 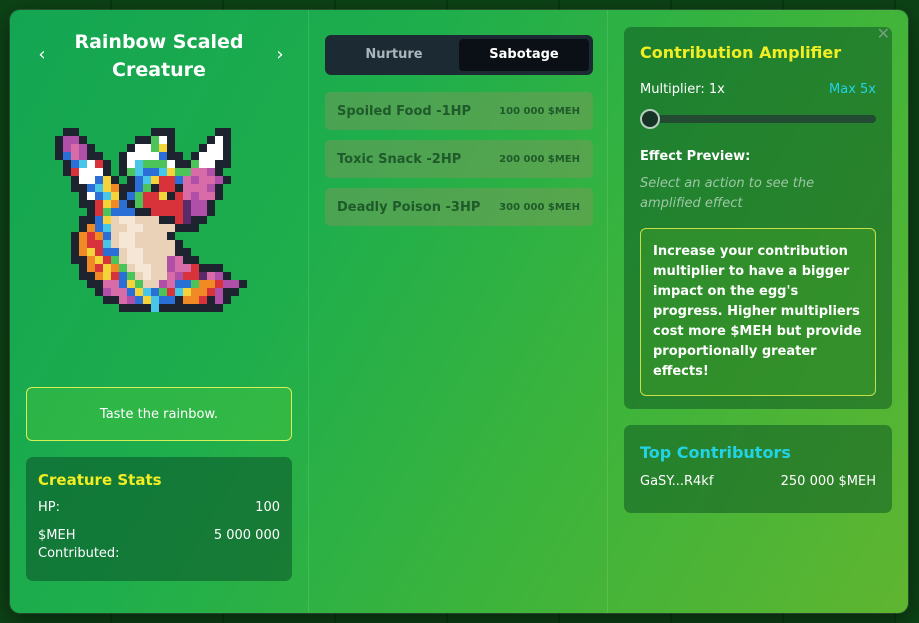 What do you see at coordinates (394, 55) in the screenshot?
I see `tab-nurture: Nurture` at bounding box center [394, 55].